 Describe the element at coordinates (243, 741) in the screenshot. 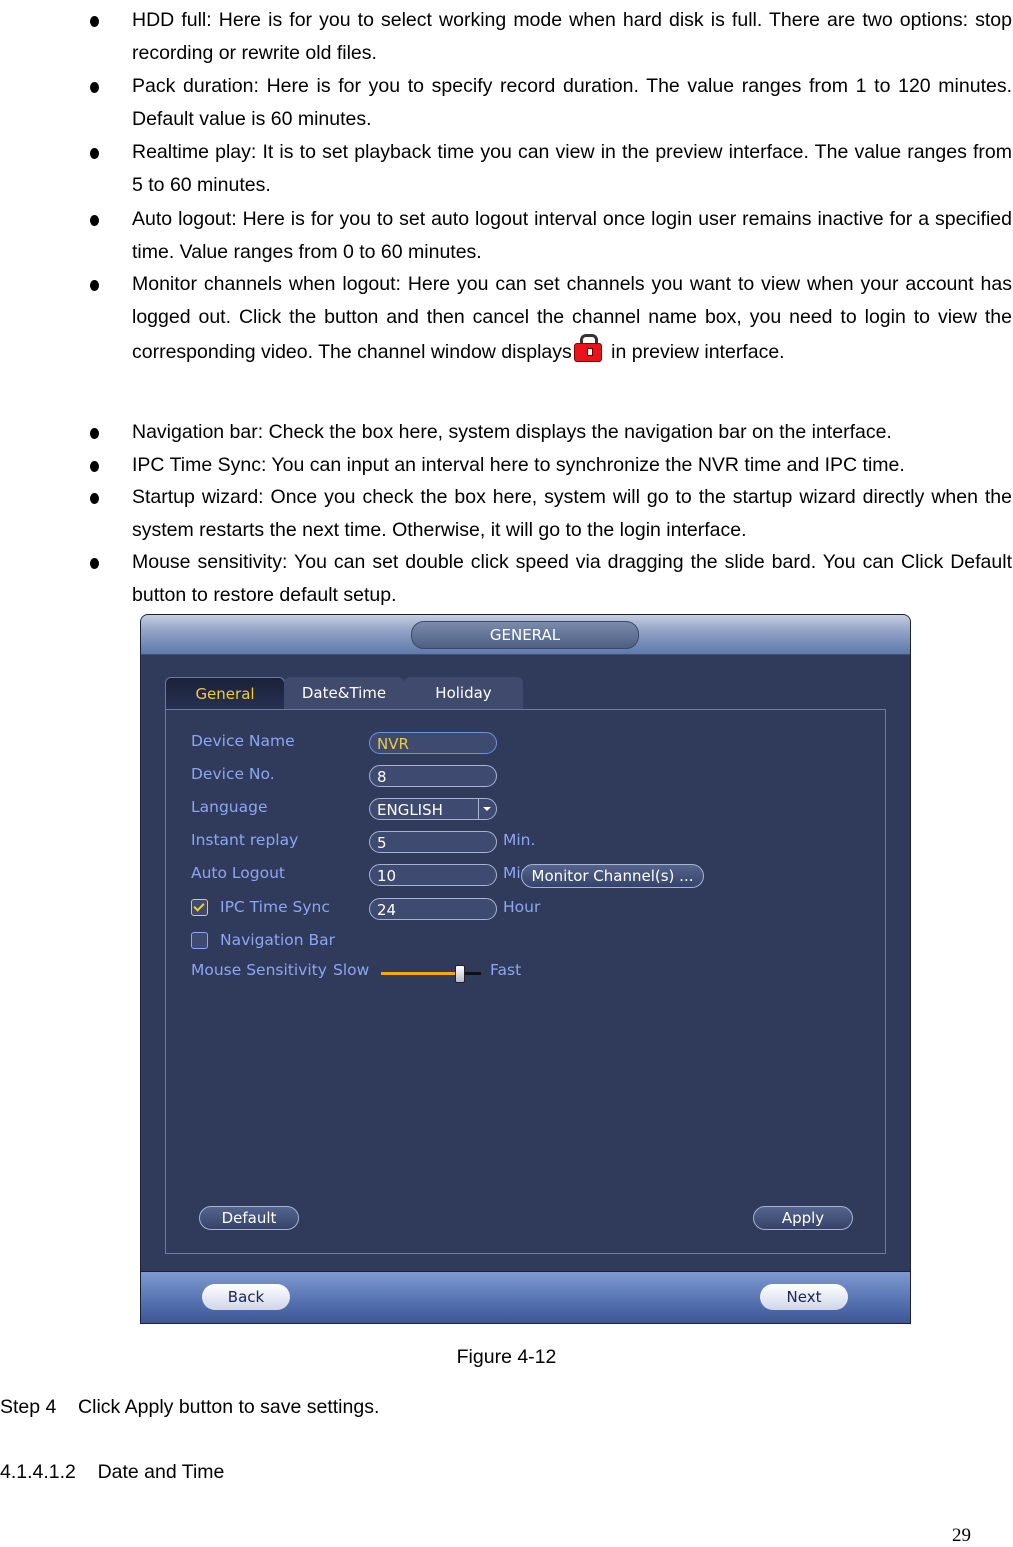

I see `device-name-label: Device Name` at that location.